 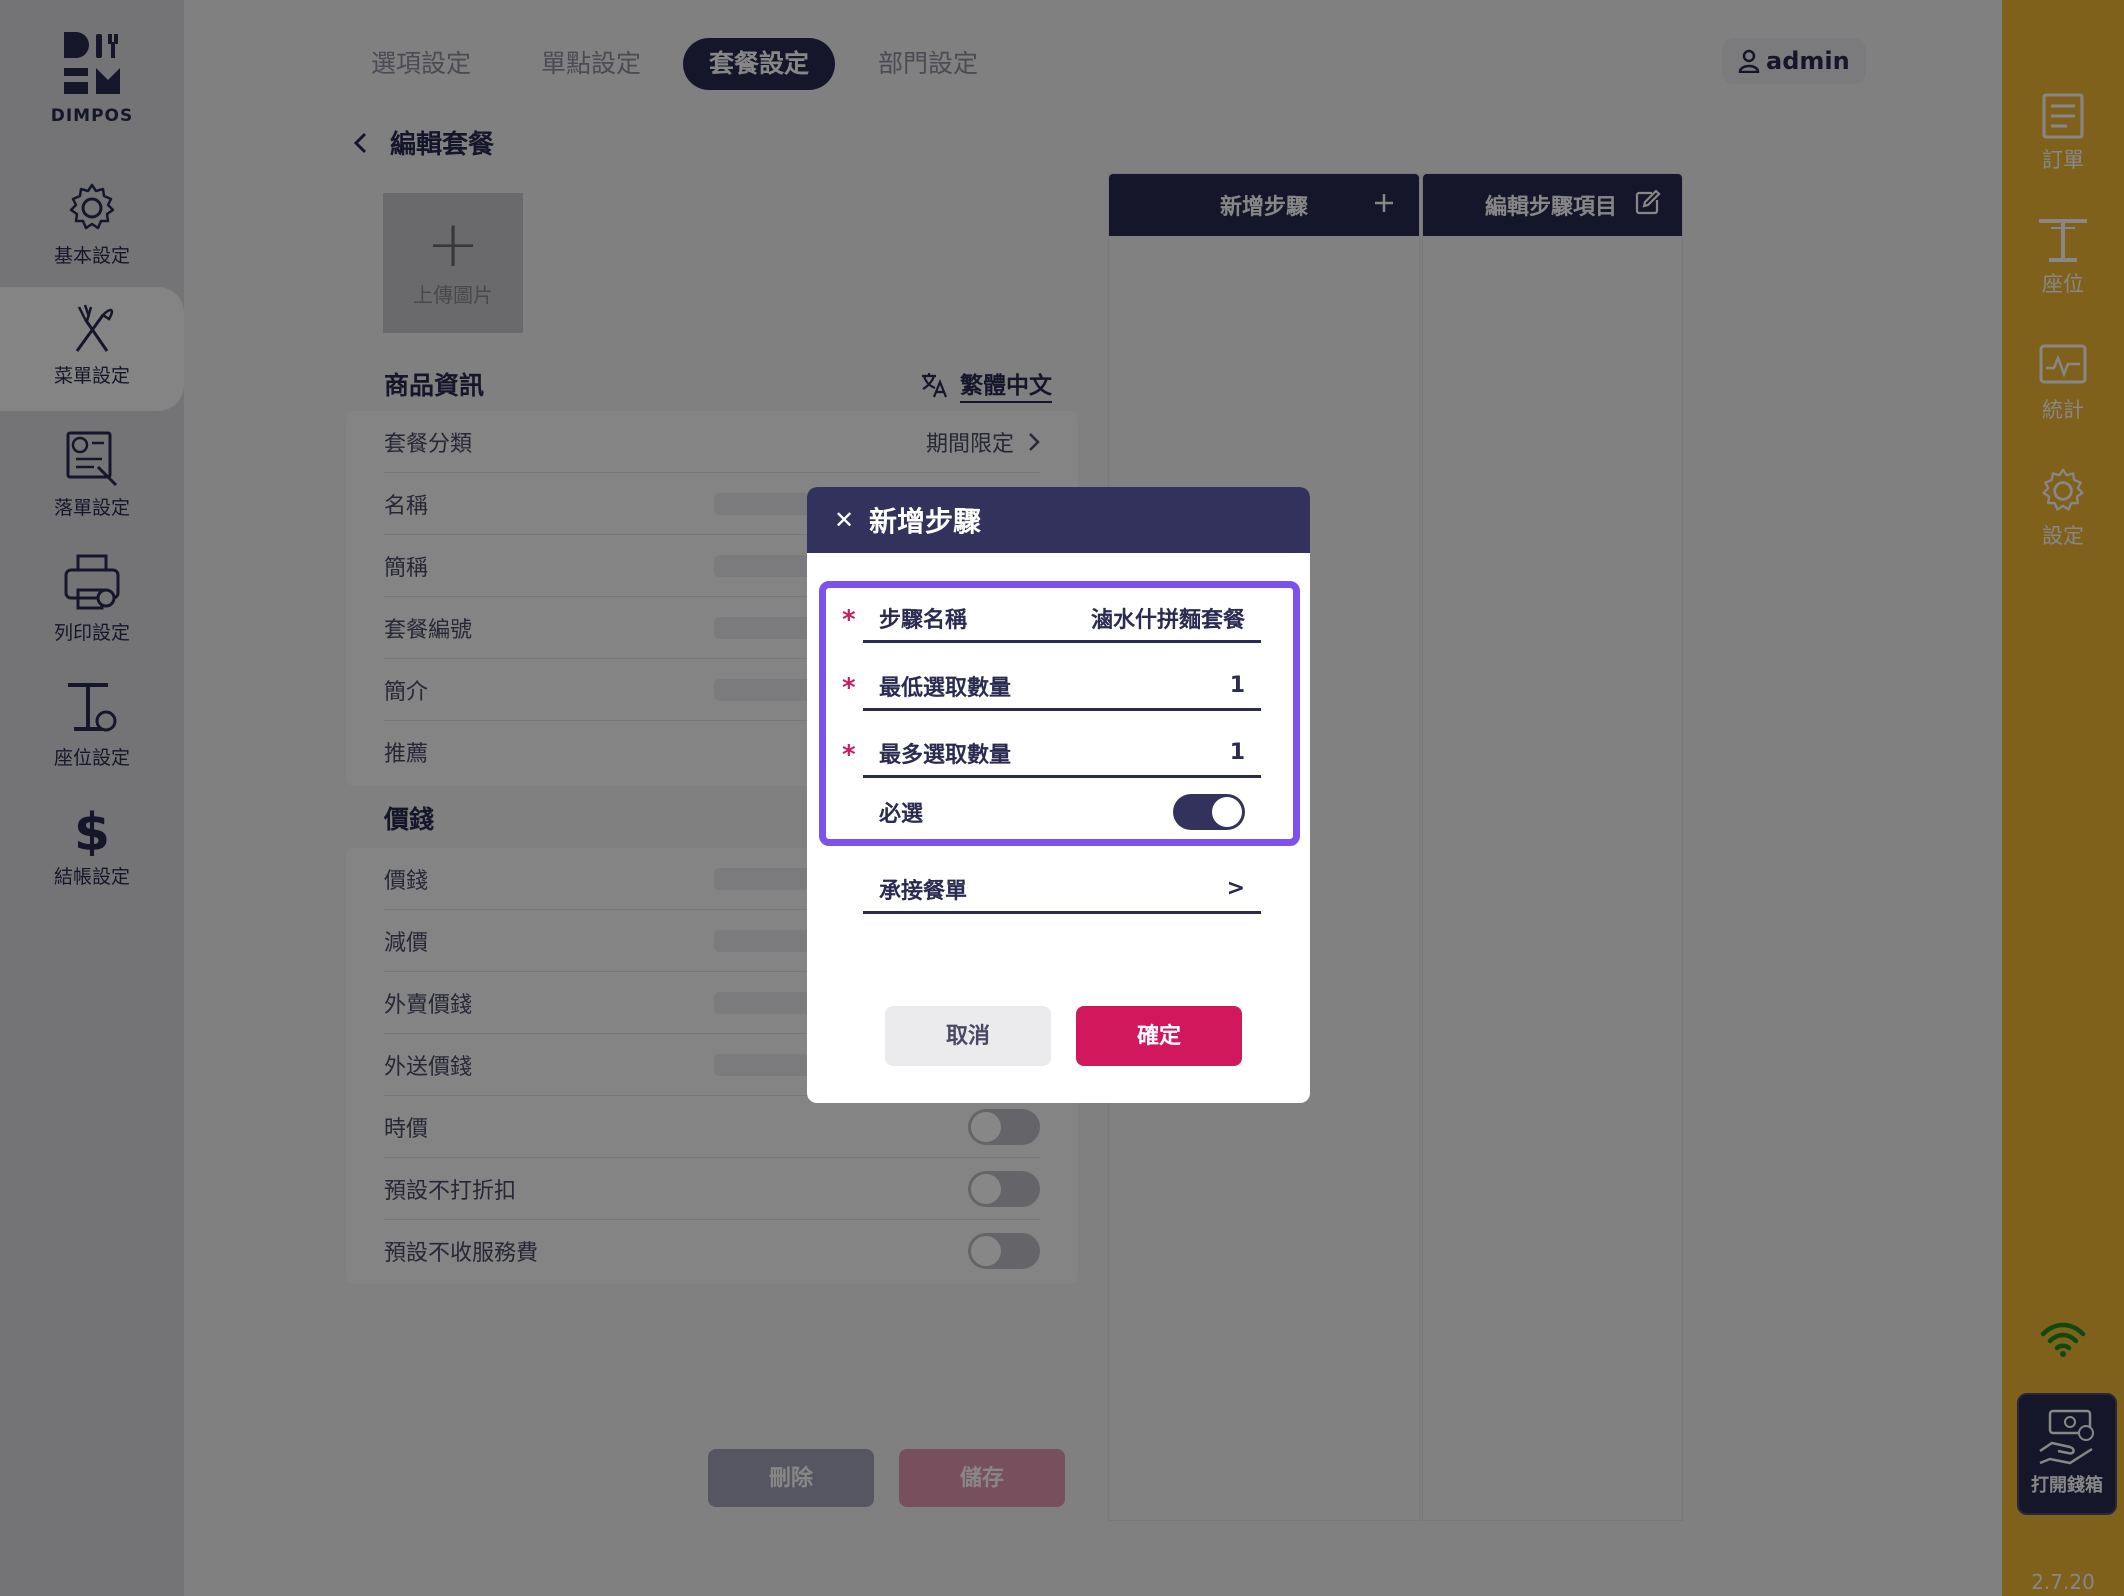 I want to click on dialog-title: 新增步驟, so click(x=925, y=521).